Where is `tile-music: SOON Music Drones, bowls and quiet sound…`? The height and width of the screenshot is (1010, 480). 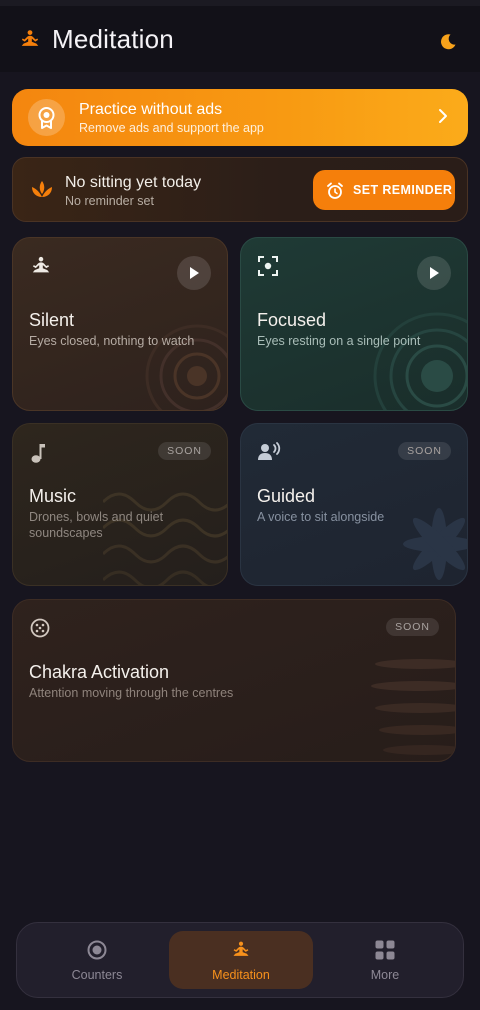
tile-music: SOON Music Drones, bowls and quiet sound… is located at coordinates (120, 504).